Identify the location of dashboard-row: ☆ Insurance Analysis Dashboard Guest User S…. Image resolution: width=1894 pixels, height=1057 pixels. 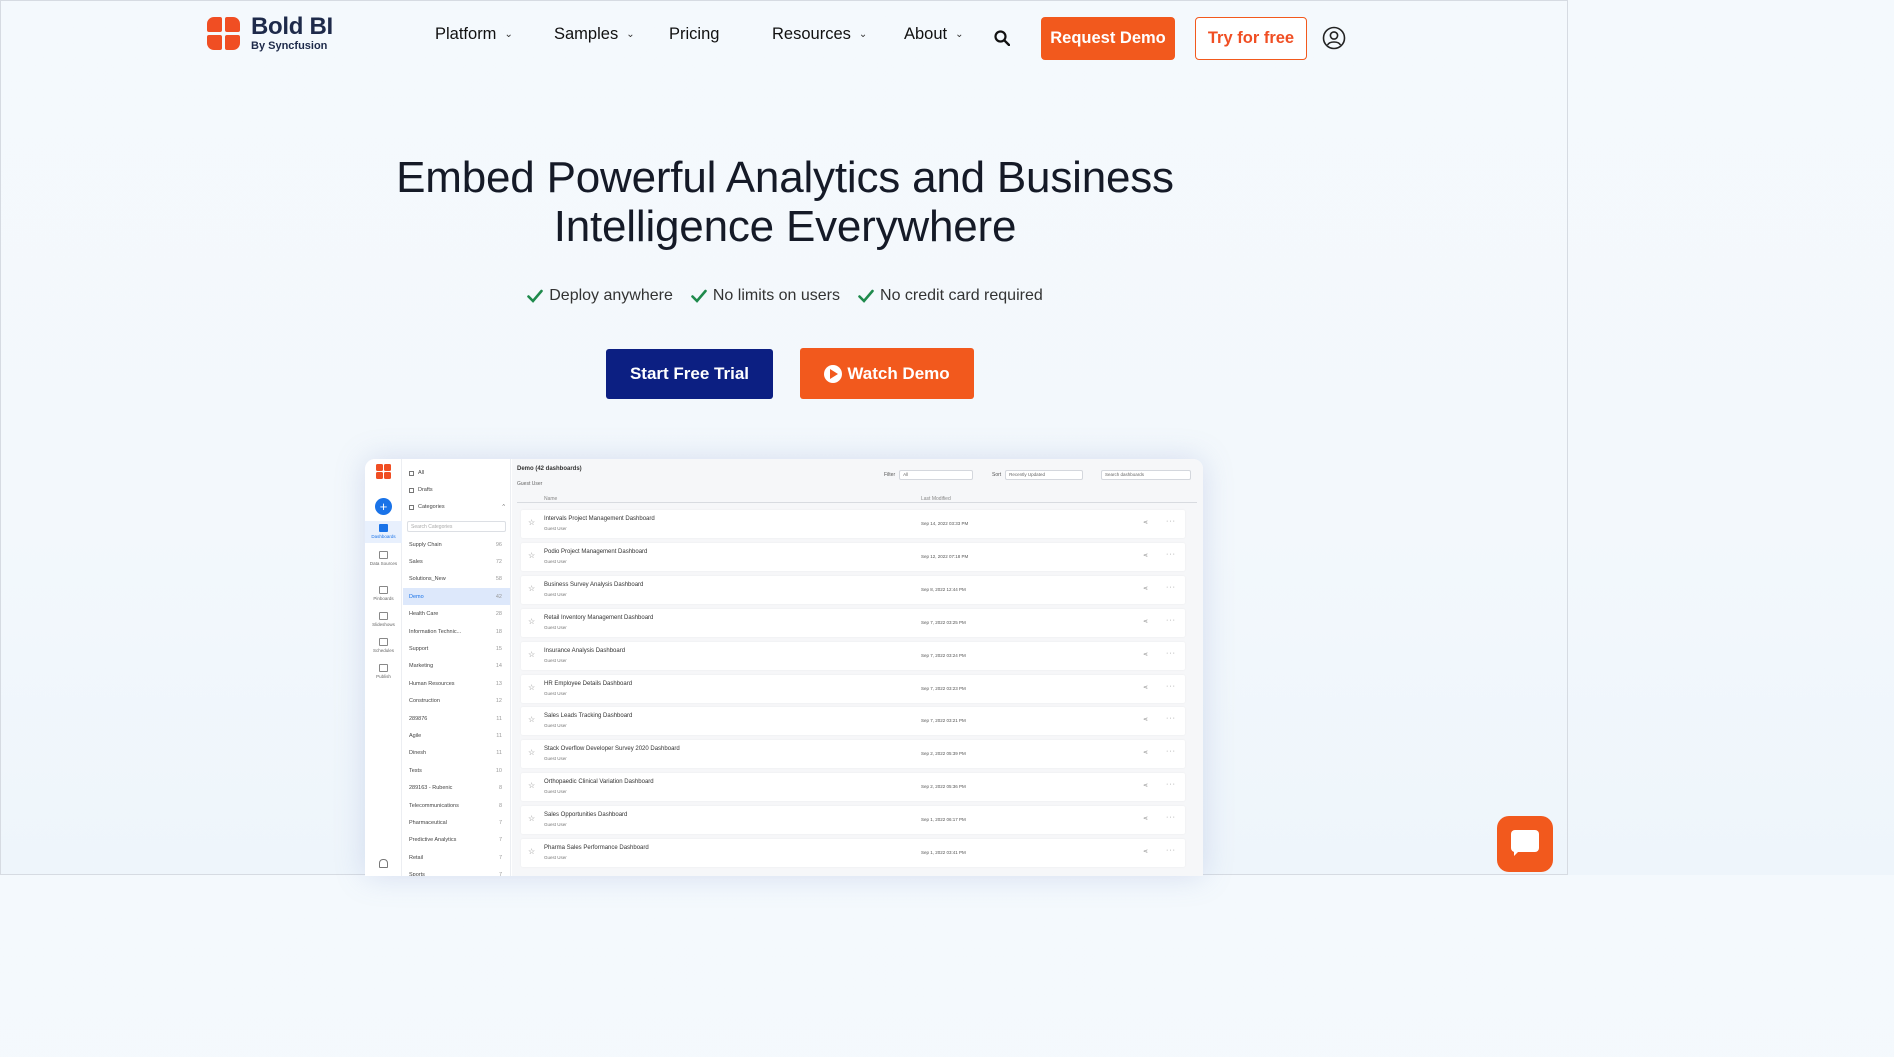
(853, 655).